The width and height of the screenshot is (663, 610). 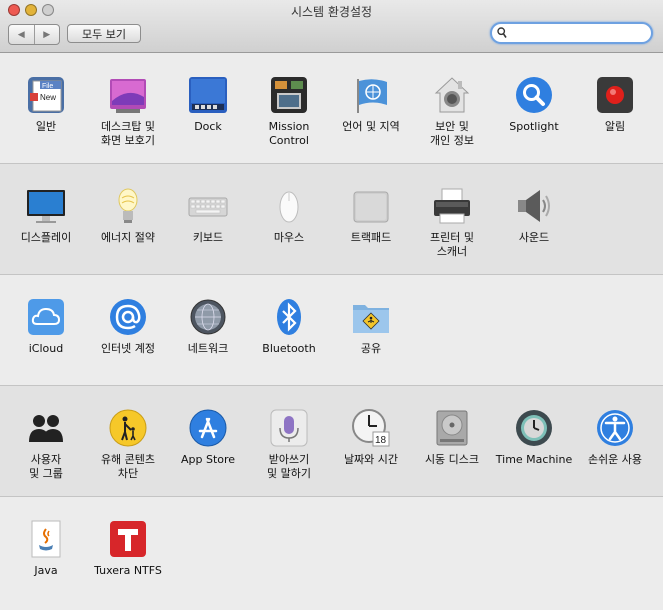 What do you see at coordinates (48, 97) in the screenshot?
I see `svg-text: New` at bounding box center [48, 97].